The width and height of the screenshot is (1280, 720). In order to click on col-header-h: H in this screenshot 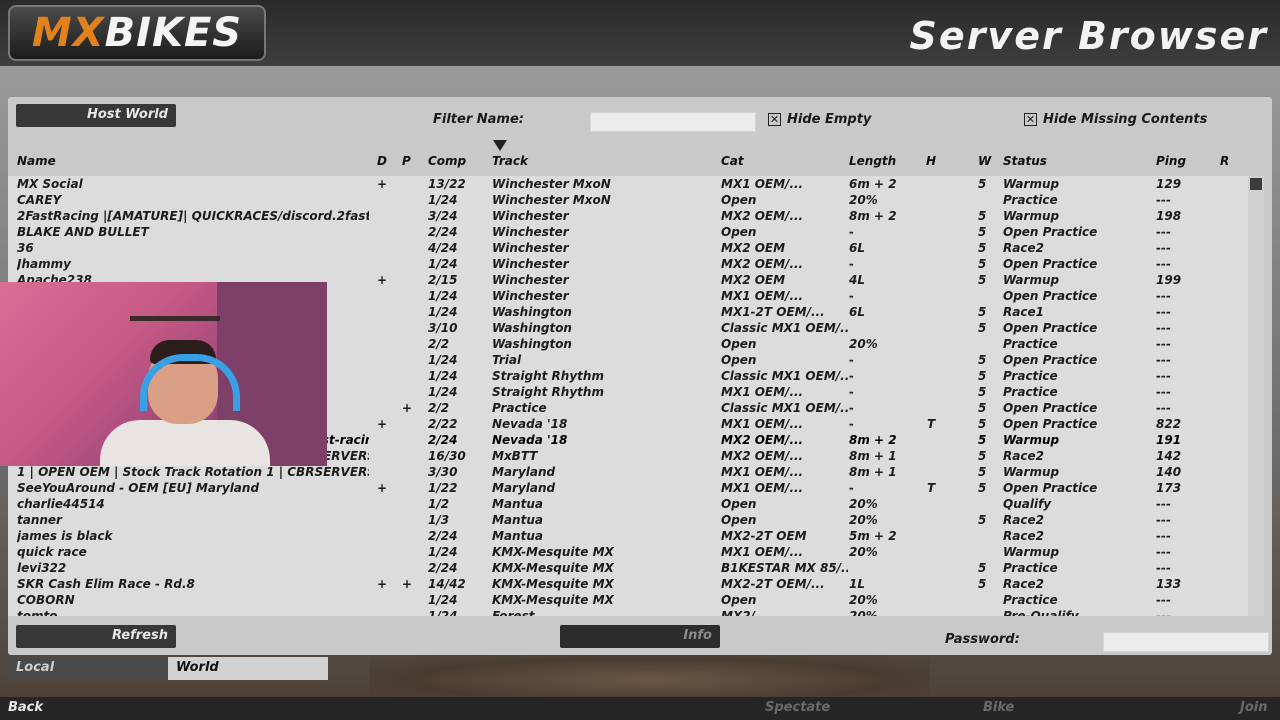, I will do `click(931, 161)`.